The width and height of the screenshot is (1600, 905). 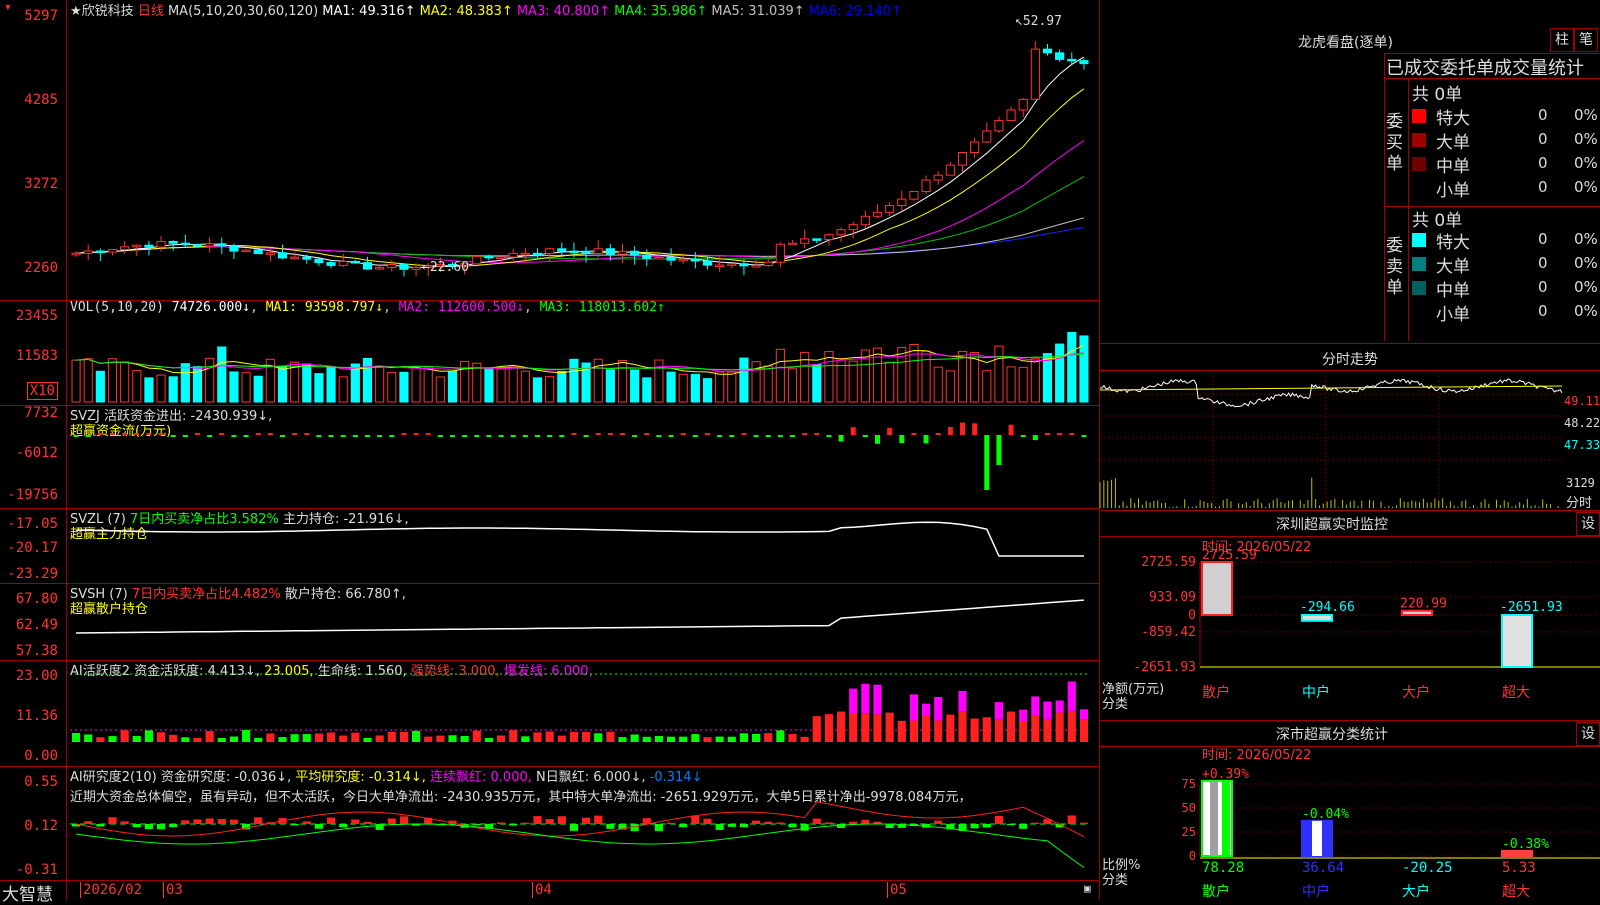 What do you see at coordinates (1164, 667) in the screenshot?
I see `monitor-tick: -2651.93` at bounding box center [1164, 667].